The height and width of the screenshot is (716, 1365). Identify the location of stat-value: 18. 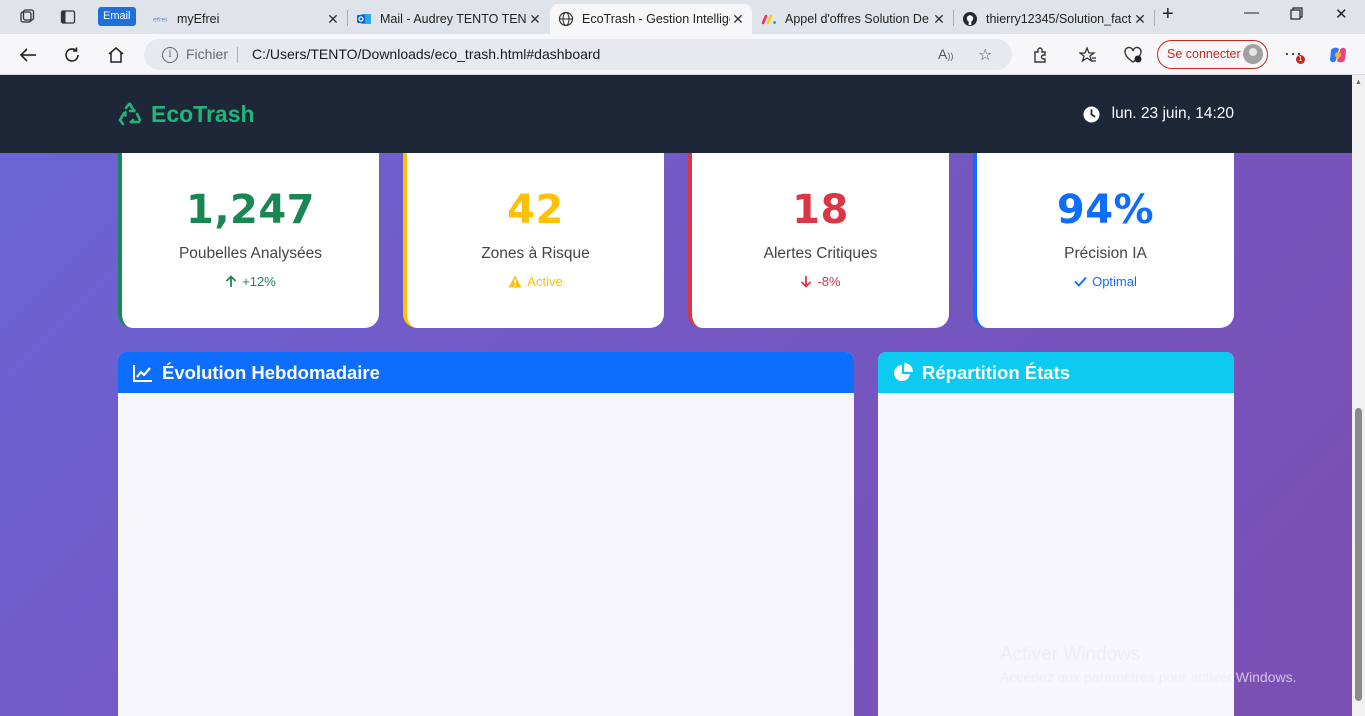
(820, 210).